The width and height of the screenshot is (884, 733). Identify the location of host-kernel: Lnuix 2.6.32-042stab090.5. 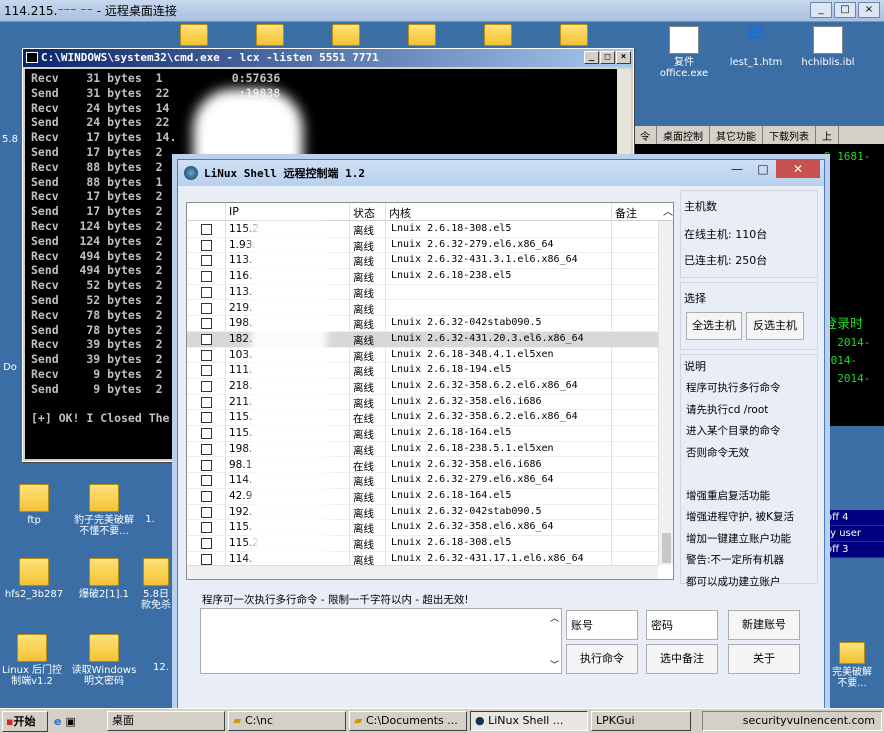
(466, 323).